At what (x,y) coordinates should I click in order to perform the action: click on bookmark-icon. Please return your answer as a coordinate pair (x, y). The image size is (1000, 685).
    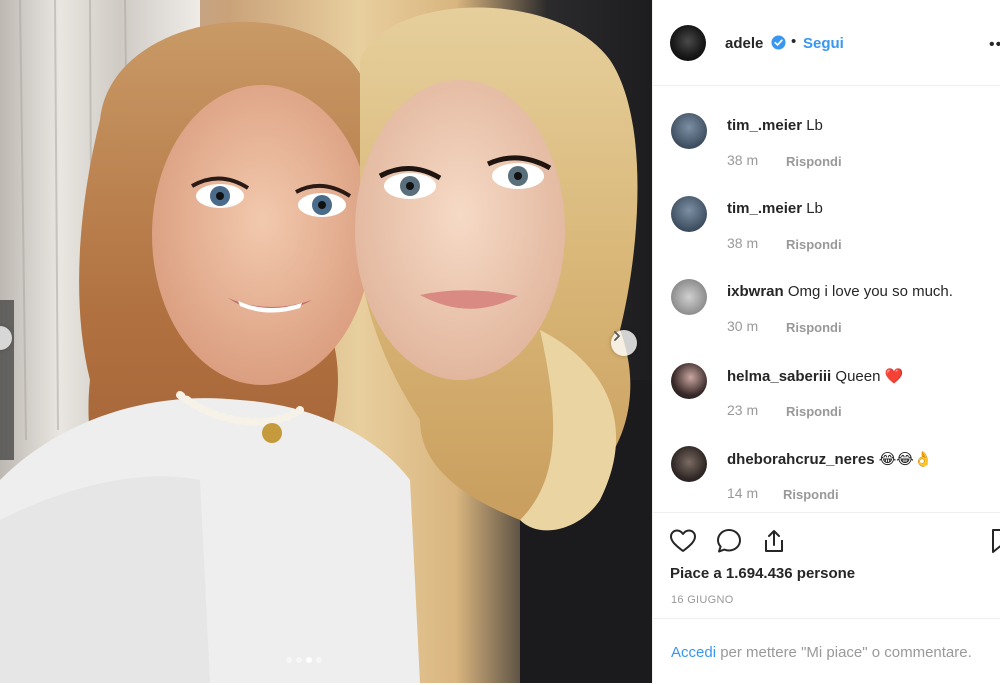
    Looking at the image, I should click on (994, 541).